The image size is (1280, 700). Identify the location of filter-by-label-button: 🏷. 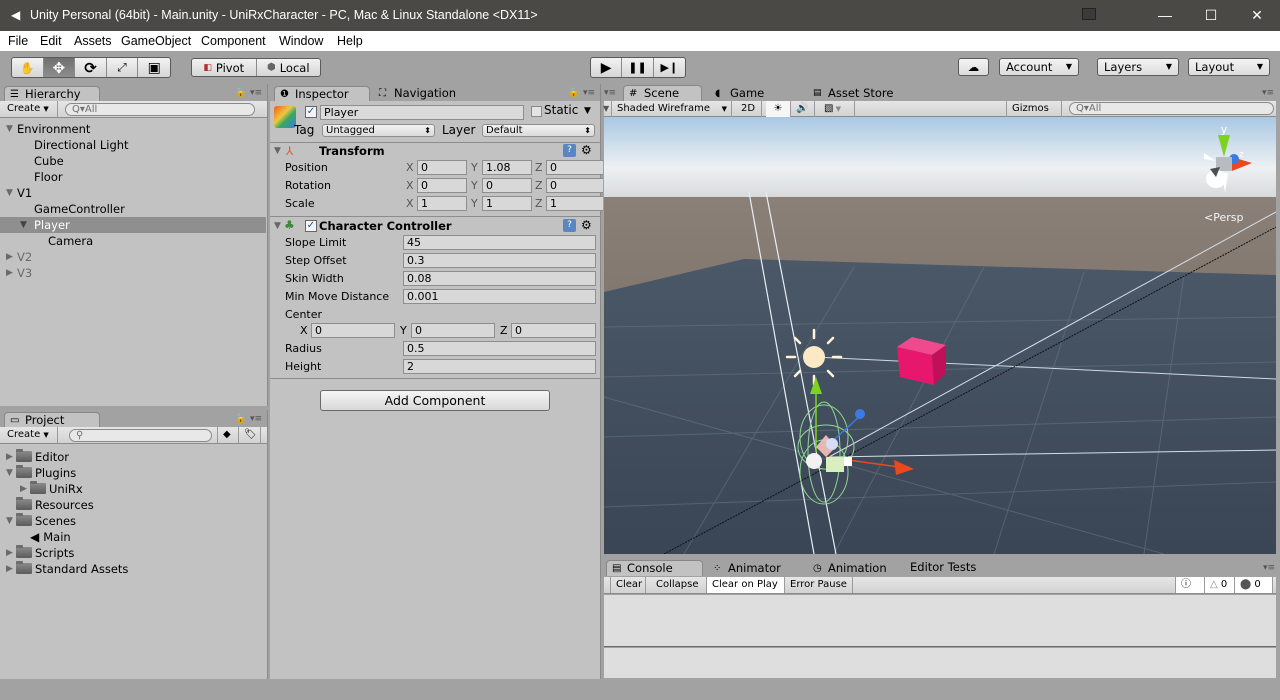
(250, 435).